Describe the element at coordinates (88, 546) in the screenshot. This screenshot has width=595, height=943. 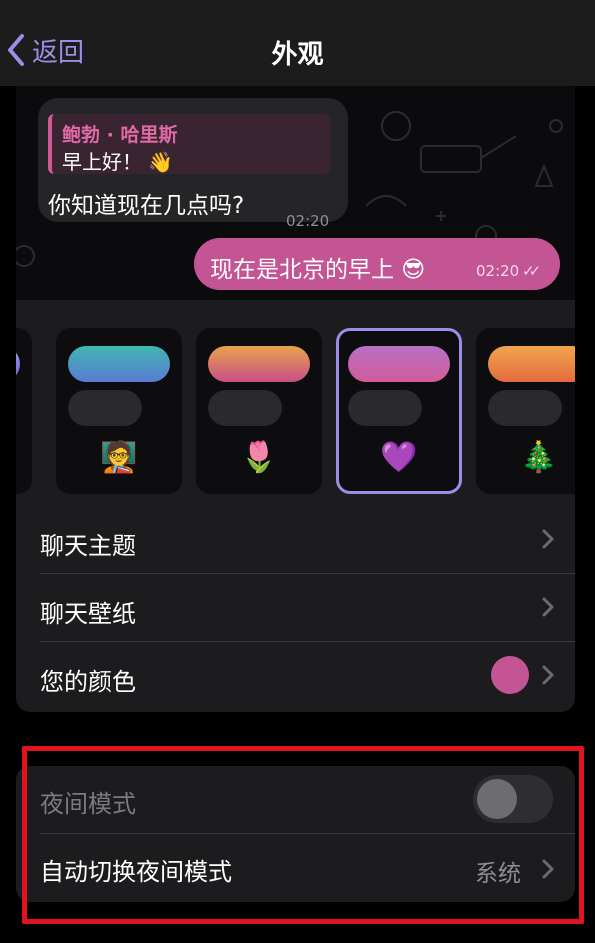
I see `chat-theme-label: 聊天主题` at that location.